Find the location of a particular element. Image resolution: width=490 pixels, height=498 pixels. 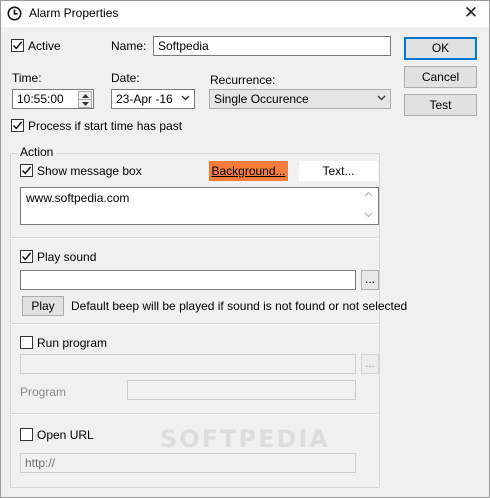

ok-button: OK is located at coordinates (440, 48).